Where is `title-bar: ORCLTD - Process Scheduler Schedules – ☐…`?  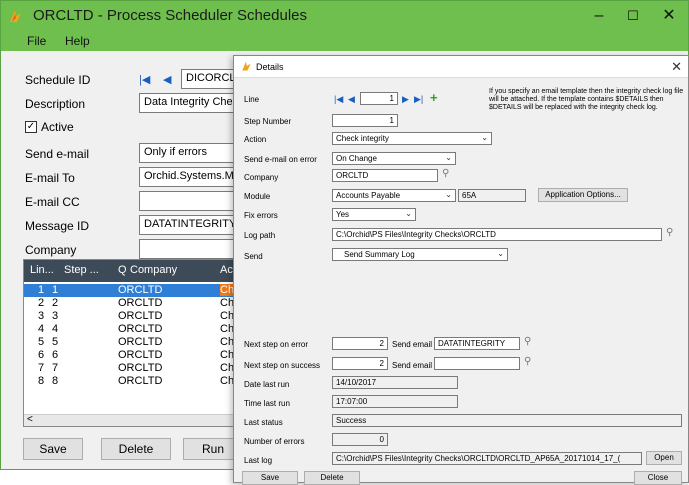
title-bar: ORCLTD - Process Scheduler Schedules – ☐… is located at coordinates (344, 16).